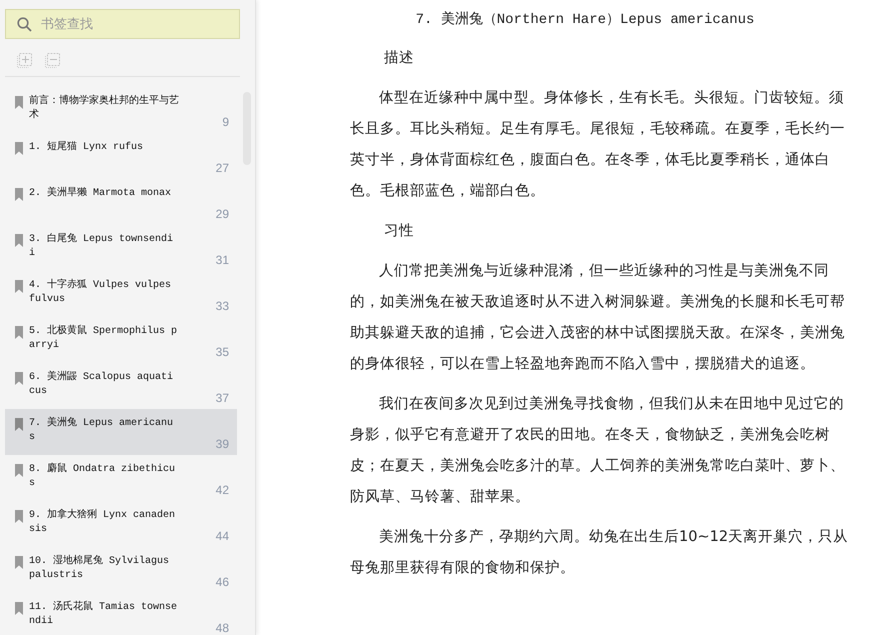 The width and height of the screenshot is (880, 635). Describe the element at coordinates (100, 194) in the screenshot. I see `bookmark-title: 2. 美洲旱獭 Marmota monax` at that location.